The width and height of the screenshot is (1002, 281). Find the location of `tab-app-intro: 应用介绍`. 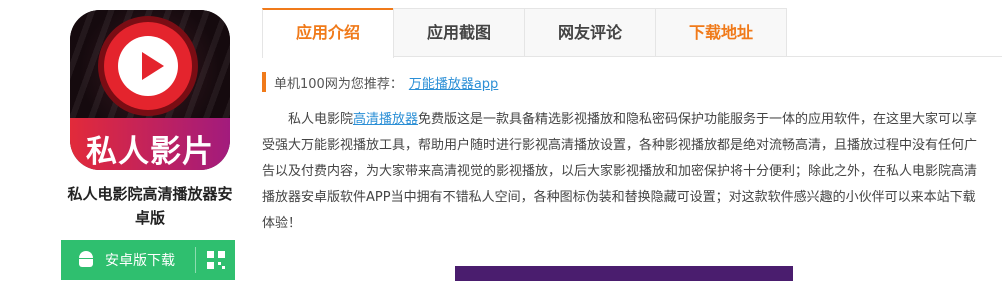

tab-app-intro: 应用介绍 is located at coordinates (328, 33).